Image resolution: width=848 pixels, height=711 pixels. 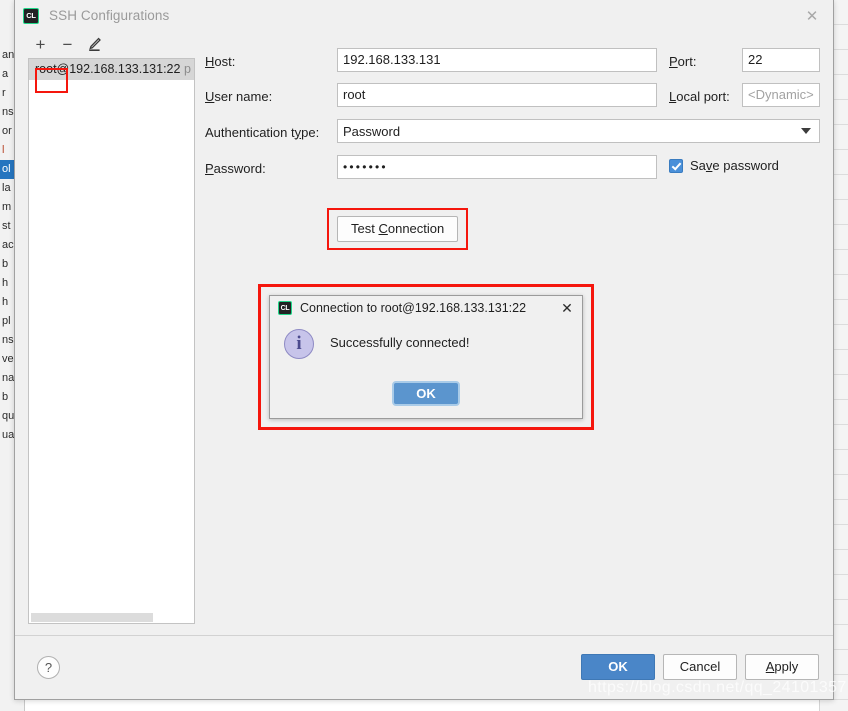 I want to click on list-toolbar: + −, so click(x=109, y=44).